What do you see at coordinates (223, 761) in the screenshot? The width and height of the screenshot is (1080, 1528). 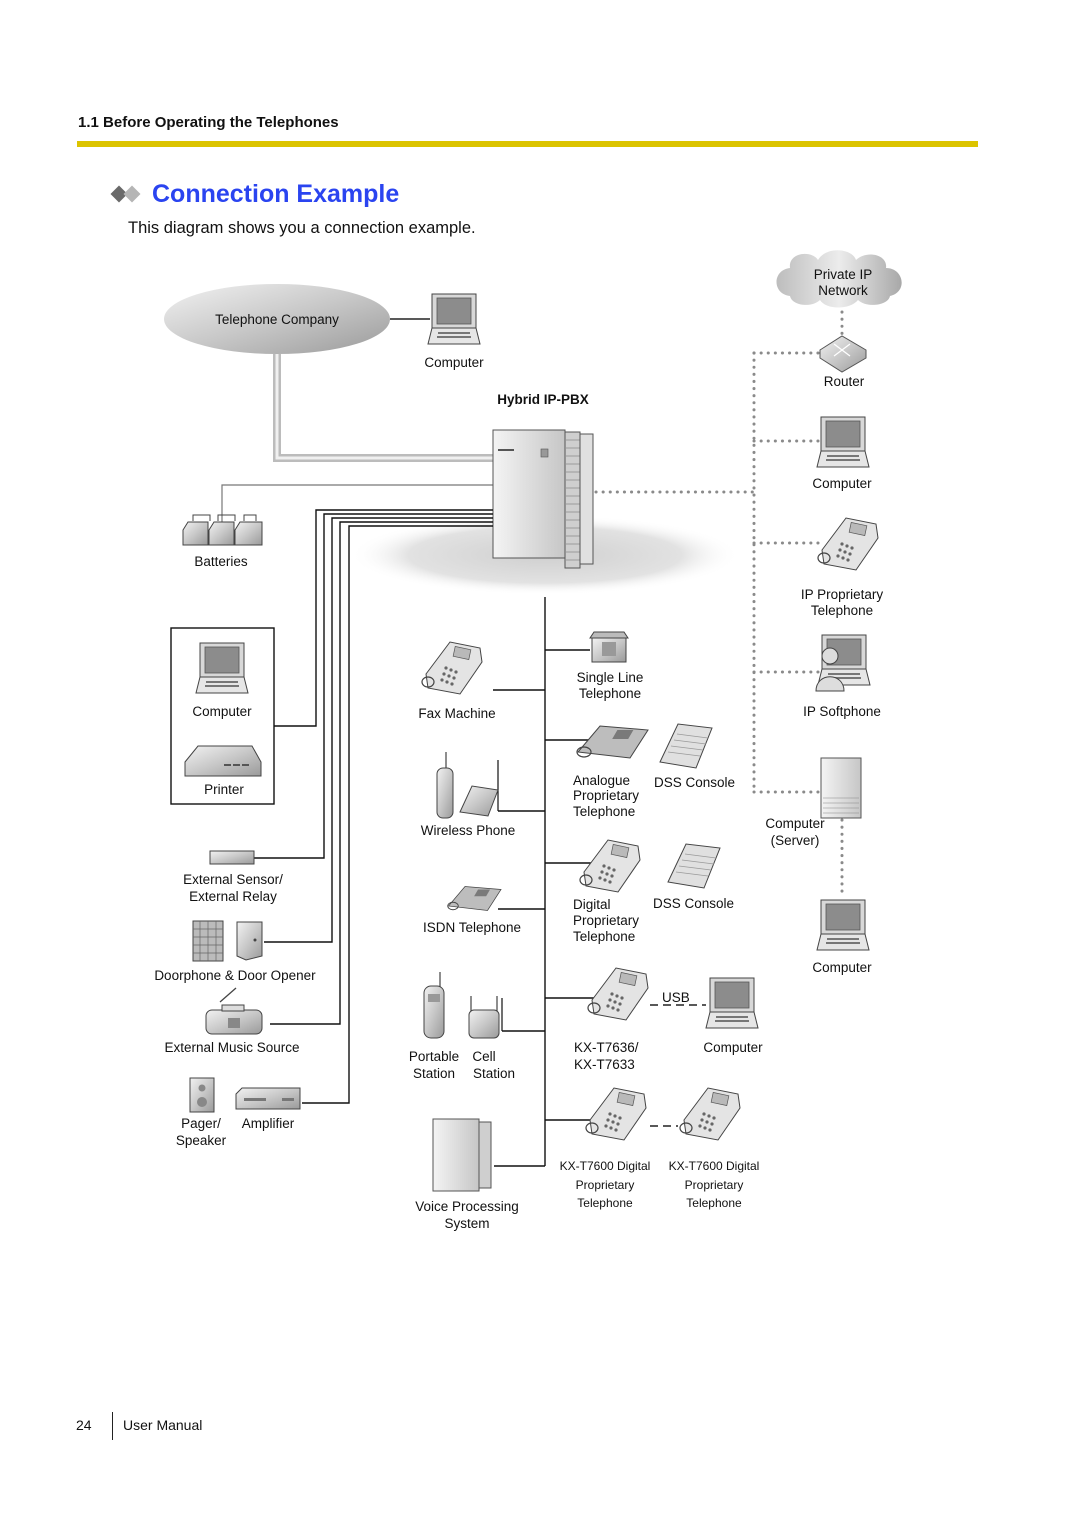 I see `printer-icon` at bounding box center [223, 761].